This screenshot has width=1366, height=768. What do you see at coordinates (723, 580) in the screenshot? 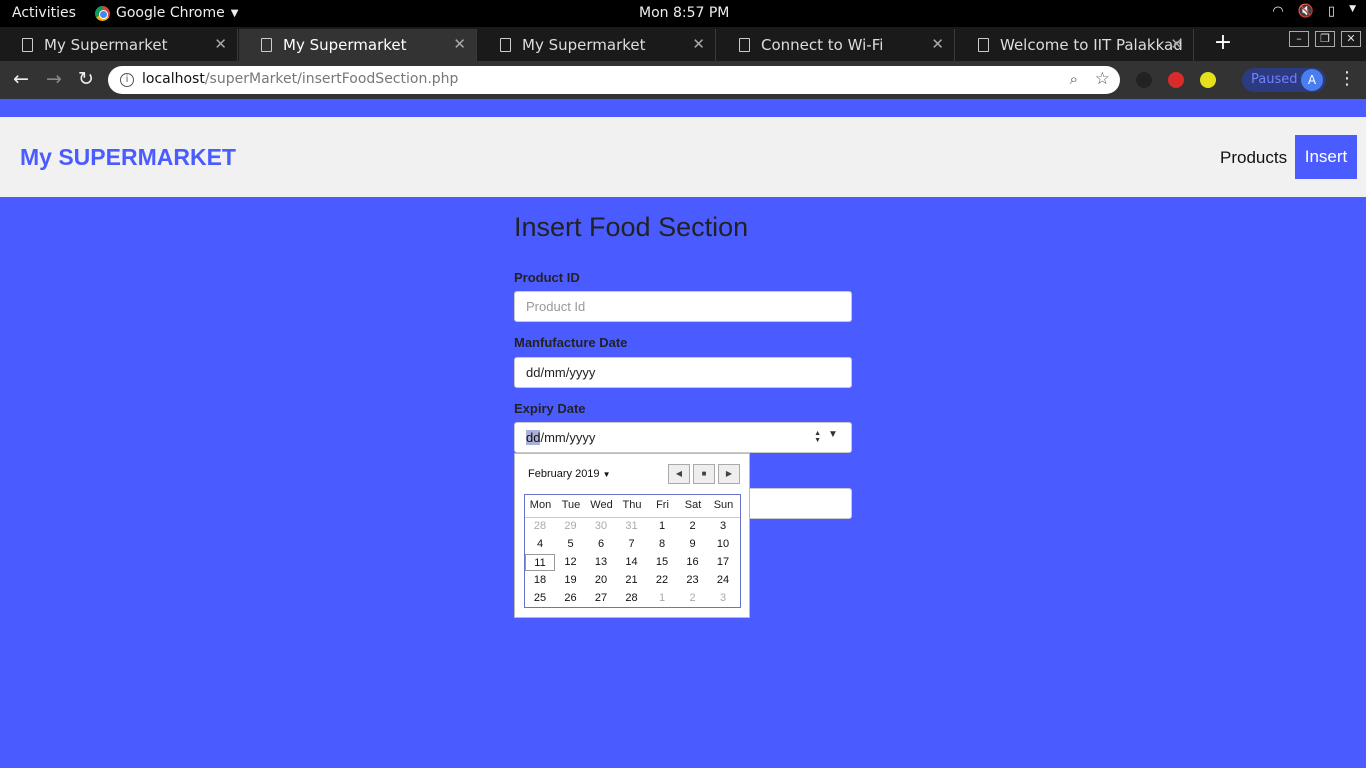
I see `calendar-day: 24` at bounding box center [723, 580].